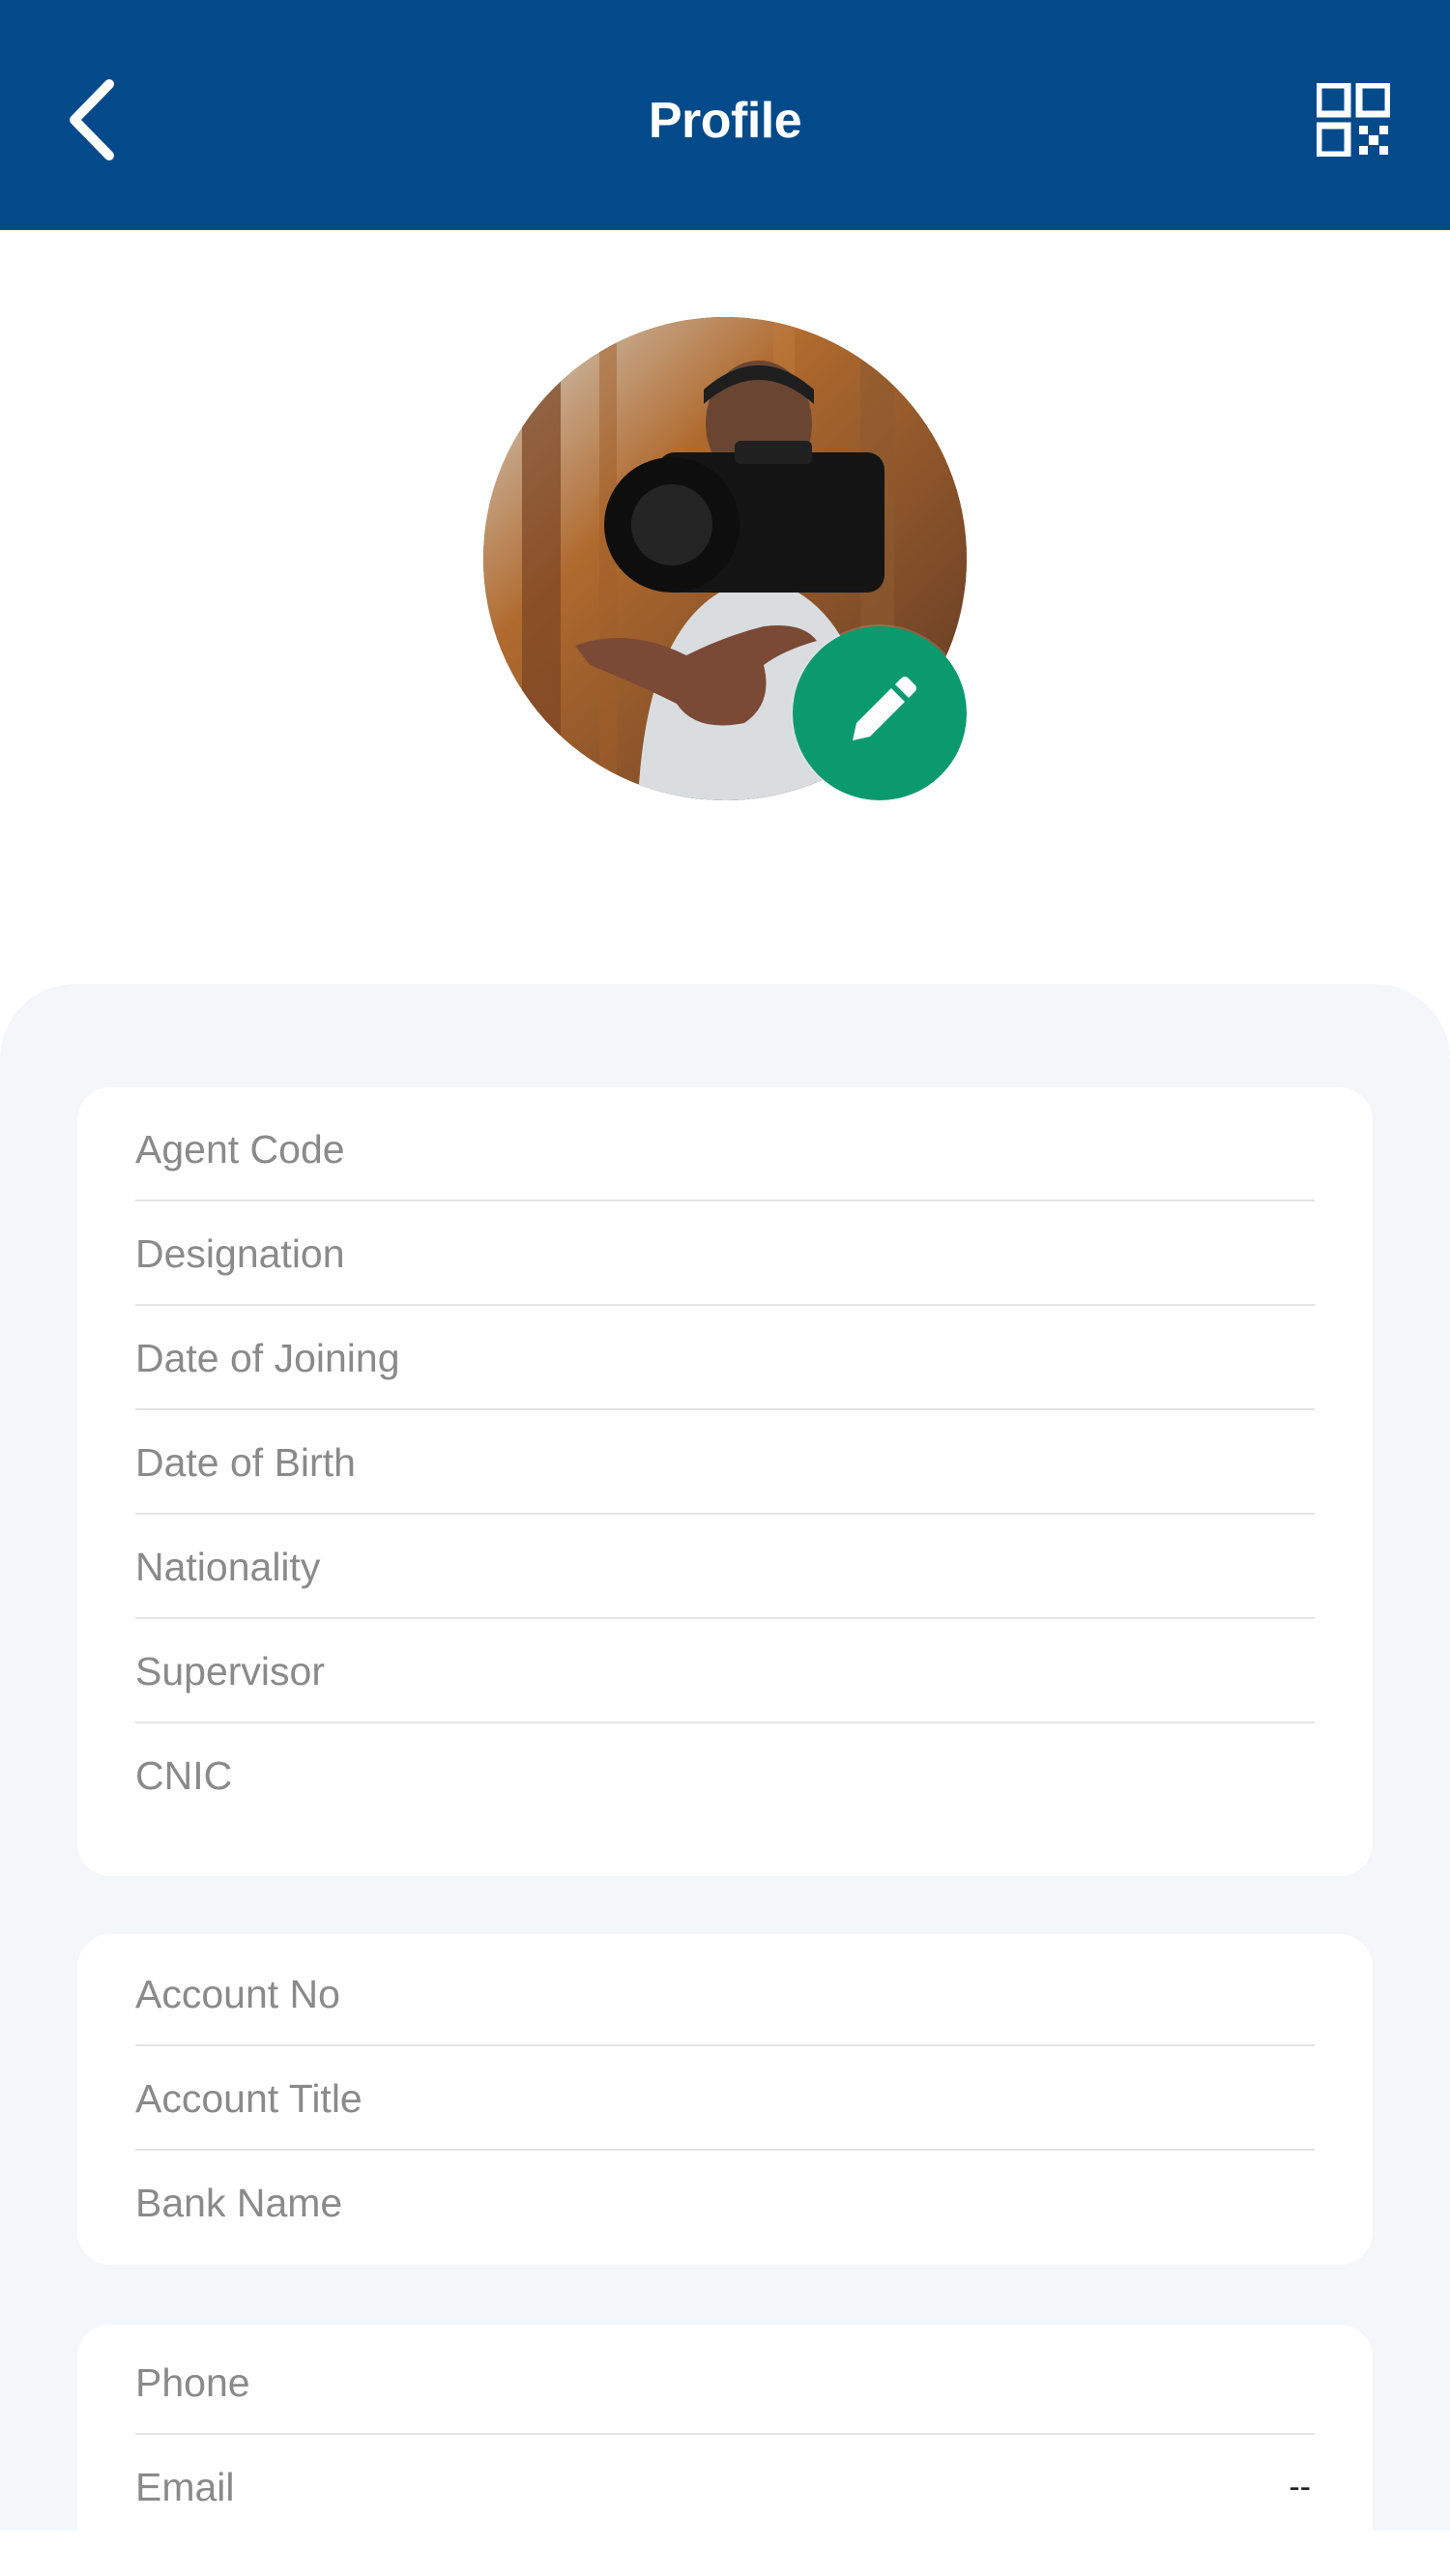 The image size is (1450, 2576). I want to click on field-label: CNIC, so click(184, 1775).